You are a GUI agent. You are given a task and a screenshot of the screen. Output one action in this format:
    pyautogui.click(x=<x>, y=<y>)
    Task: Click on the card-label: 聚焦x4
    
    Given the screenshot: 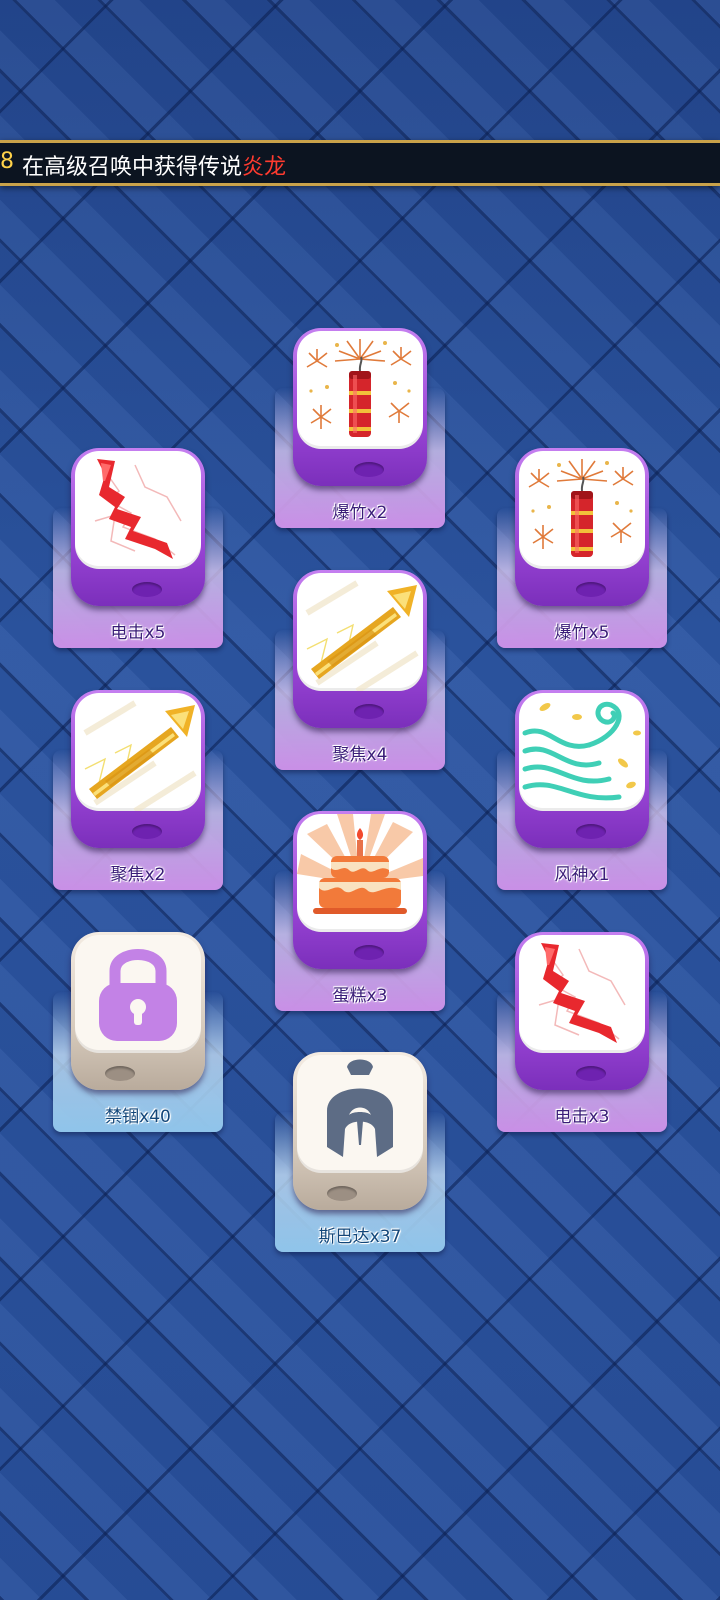 What is the action you would take?
    pyautogui.click(x=360, y=755)
    